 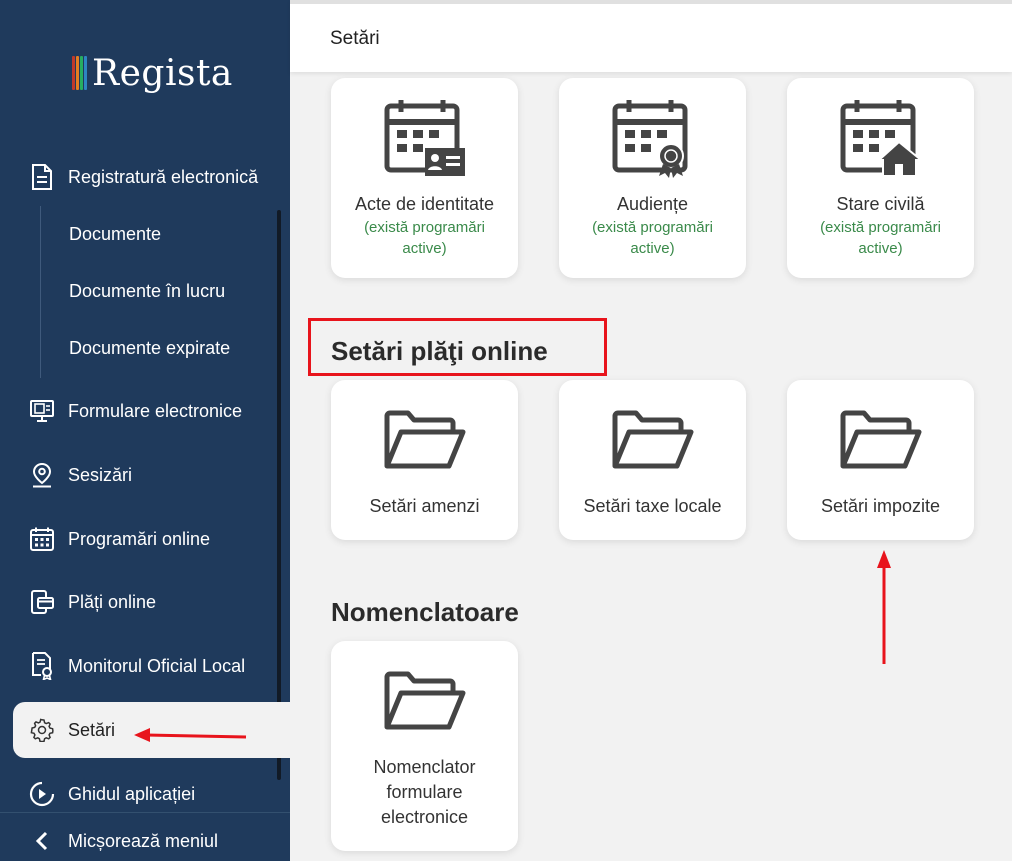 I want to click on annotation-arrow-up, so click(x=884, y=607).